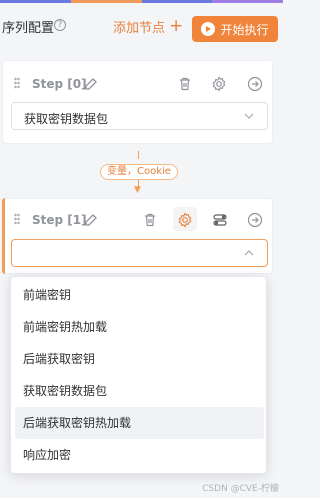  I want to click on add-node-button: 添加节点 +, so click(148, 26).